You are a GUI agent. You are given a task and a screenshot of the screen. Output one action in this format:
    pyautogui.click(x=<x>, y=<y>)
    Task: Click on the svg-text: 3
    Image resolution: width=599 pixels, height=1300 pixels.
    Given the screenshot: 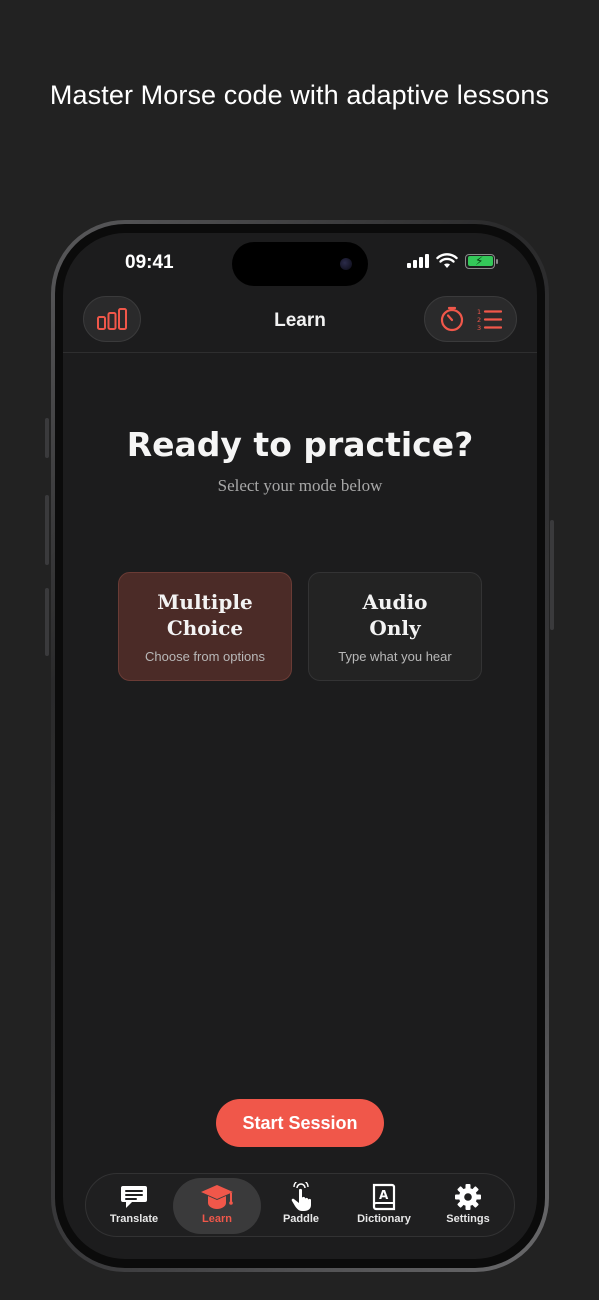 What is the action you would take?
    pyautogui.click(x=479, y=327)
    